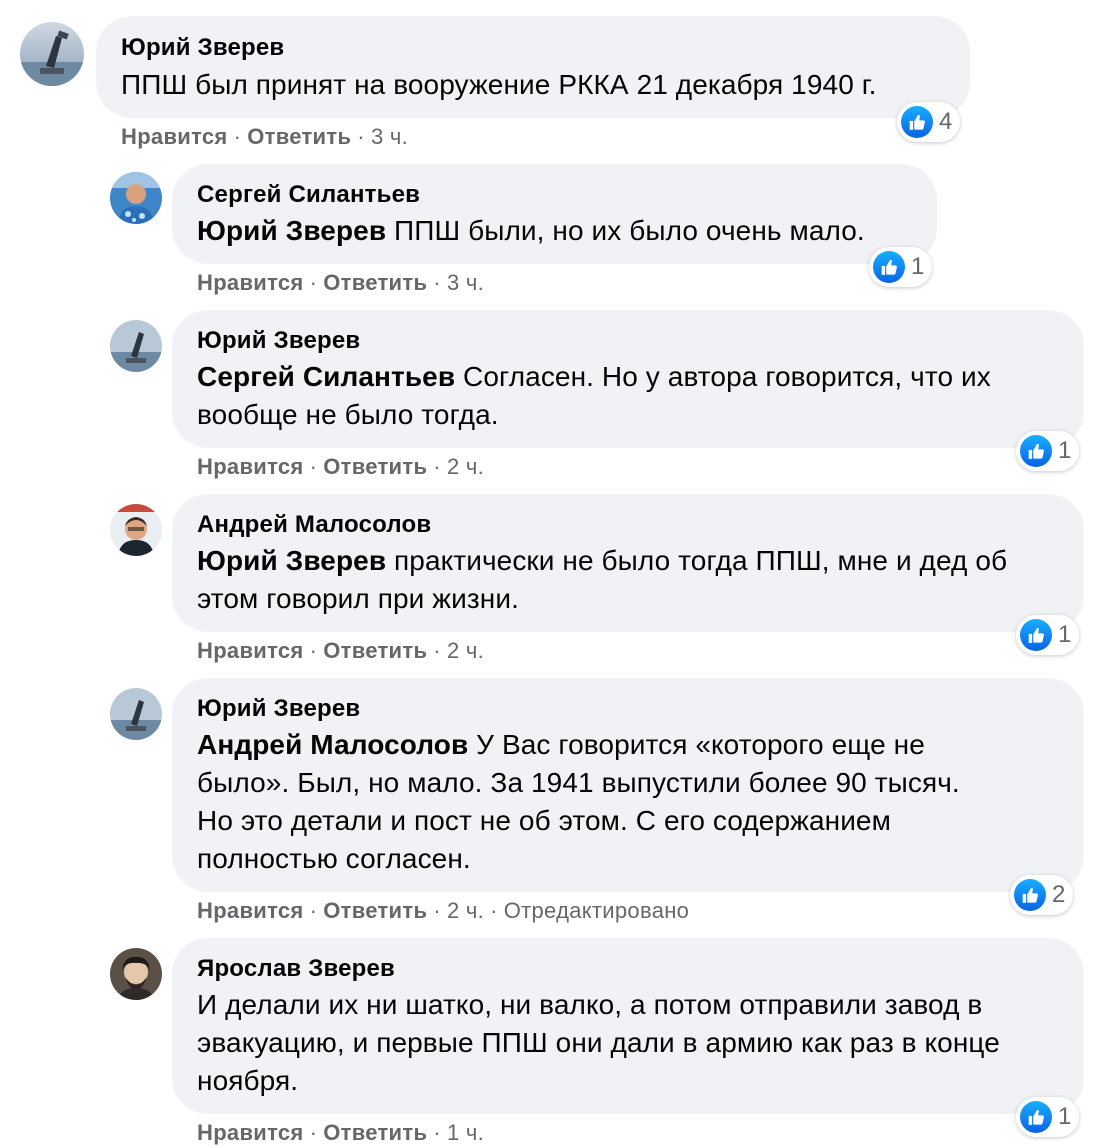 Image resolution: width=1106 pixels, height=1148 pixels. What do you see at coordinates (1059, 894) in the screenshot?
I see `reaction-count: 2` at bounding box center [1059, 894].